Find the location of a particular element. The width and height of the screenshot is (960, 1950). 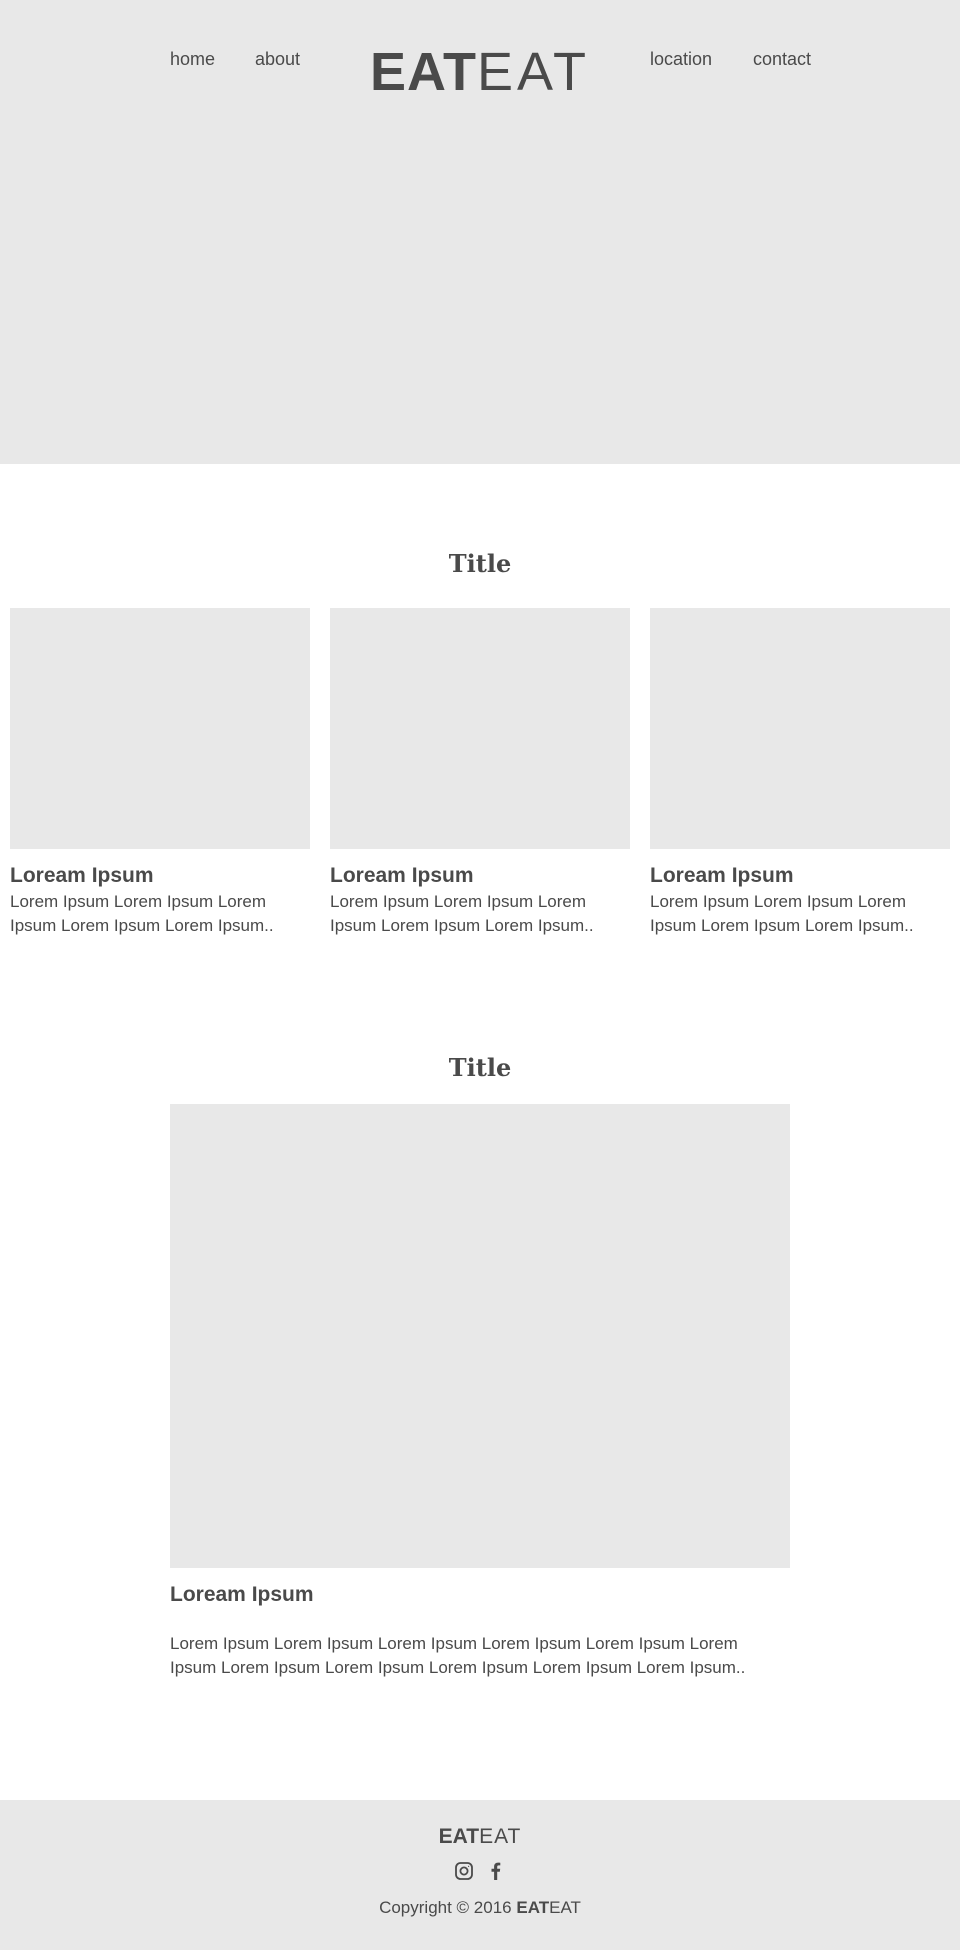

logo-light-text: EAT is located at coordinates (533, 72).